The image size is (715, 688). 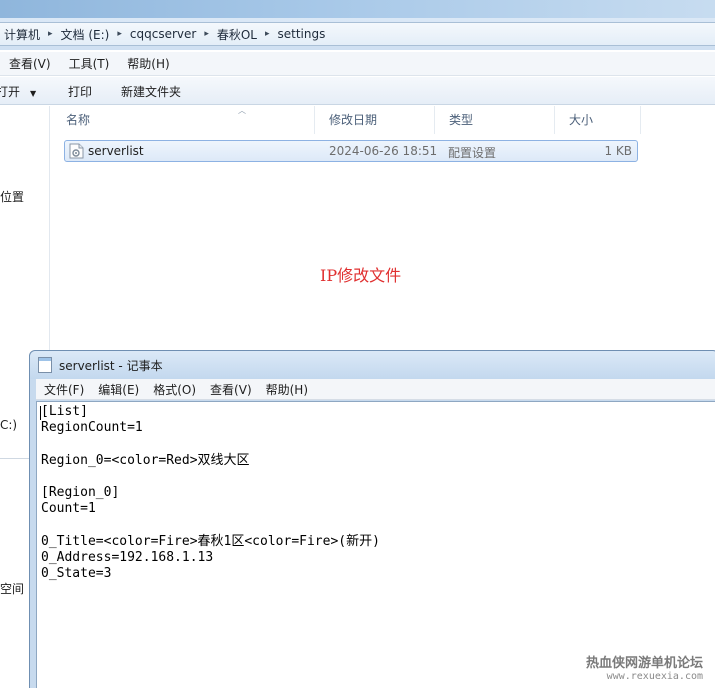 I want to click on file-size: 1 KB, so click(x=618, y=151).